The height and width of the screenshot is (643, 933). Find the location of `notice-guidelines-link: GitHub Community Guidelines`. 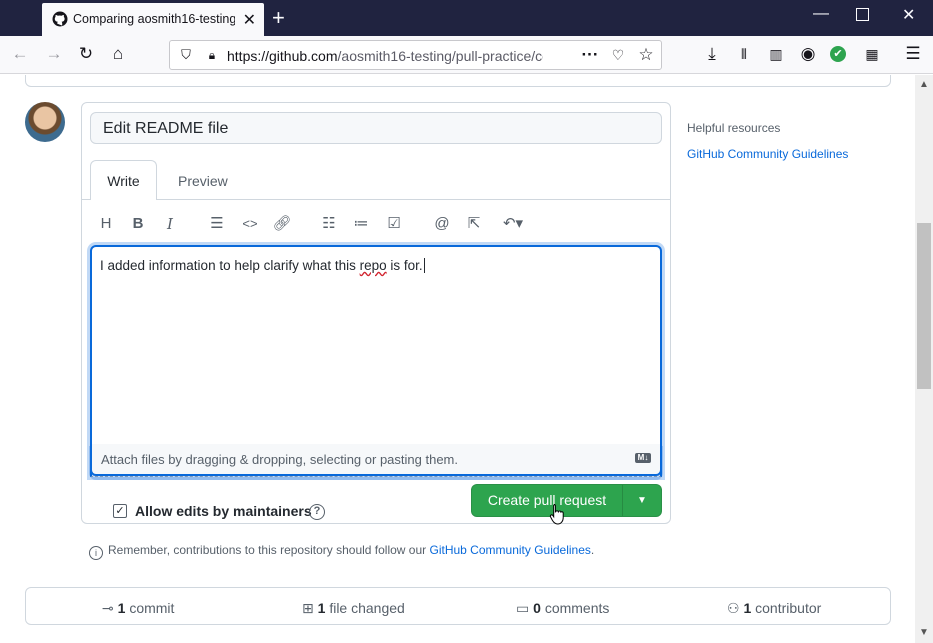

notice-guidelines-link: GitHub Community Guidelines is located at coordinates (510, 550).